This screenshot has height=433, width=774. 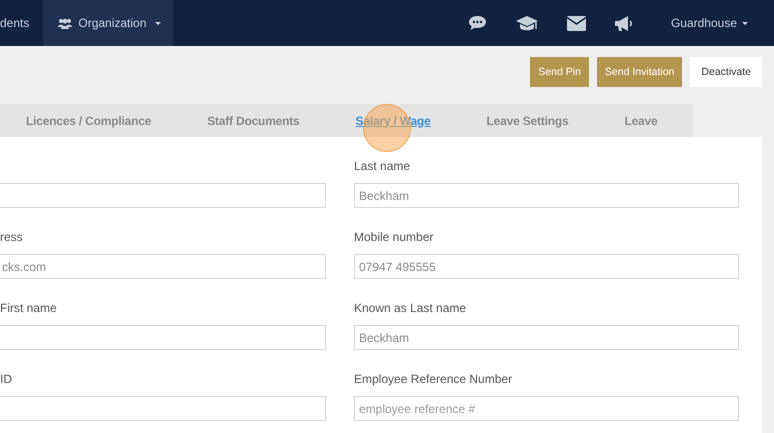 What do you see at coordinates (253, 121) in the screenshot?
I see `tab: Staff Documents` at bounding box center [253, 121].